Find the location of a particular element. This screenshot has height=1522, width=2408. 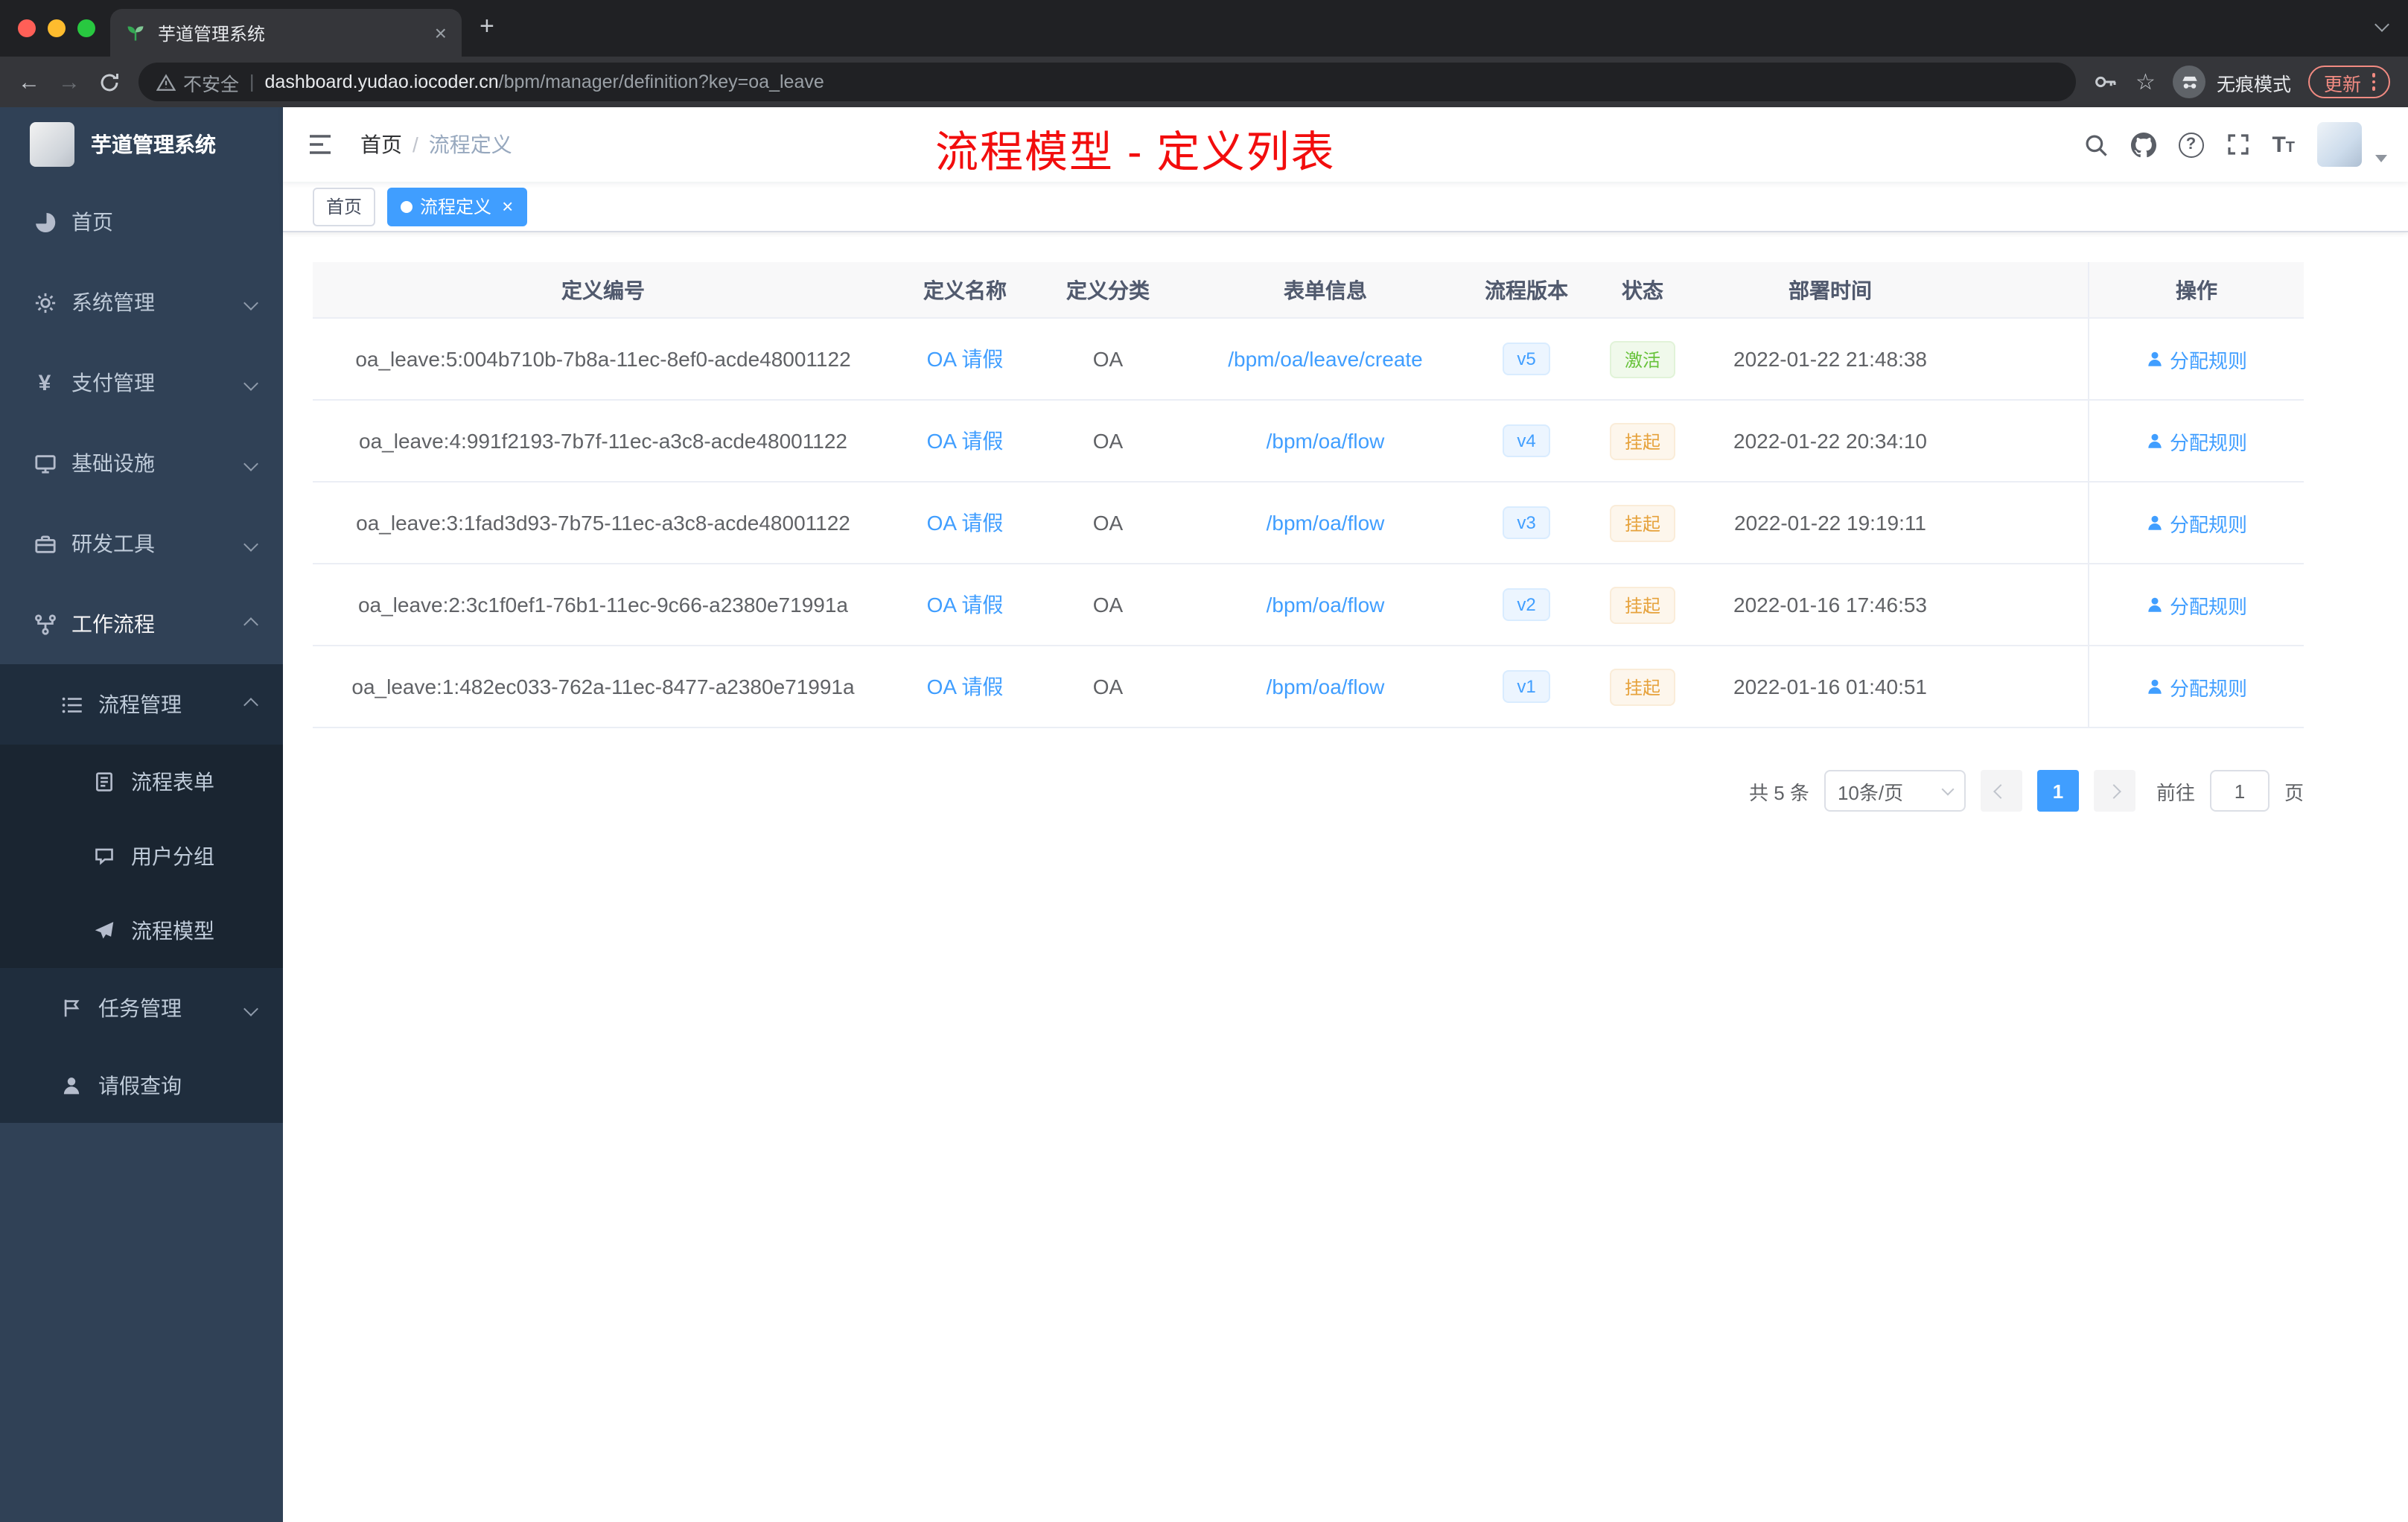

page-size-select: 10条/页 is located at coordinates (1894, 791).